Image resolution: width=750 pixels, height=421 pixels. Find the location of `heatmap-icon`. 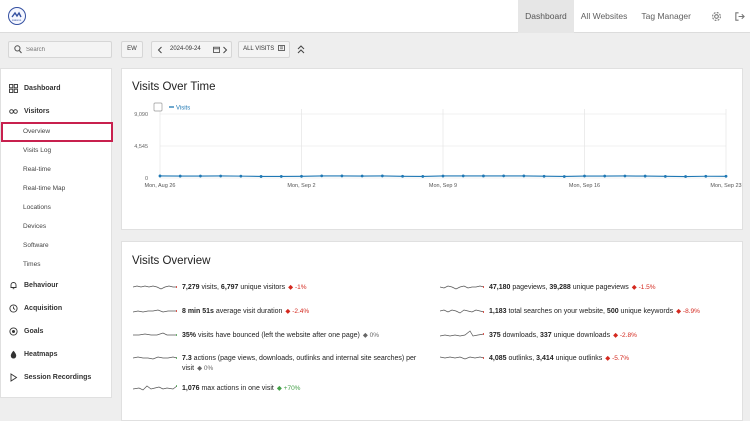

heatmap-icon is located at coordinates (13, 354).